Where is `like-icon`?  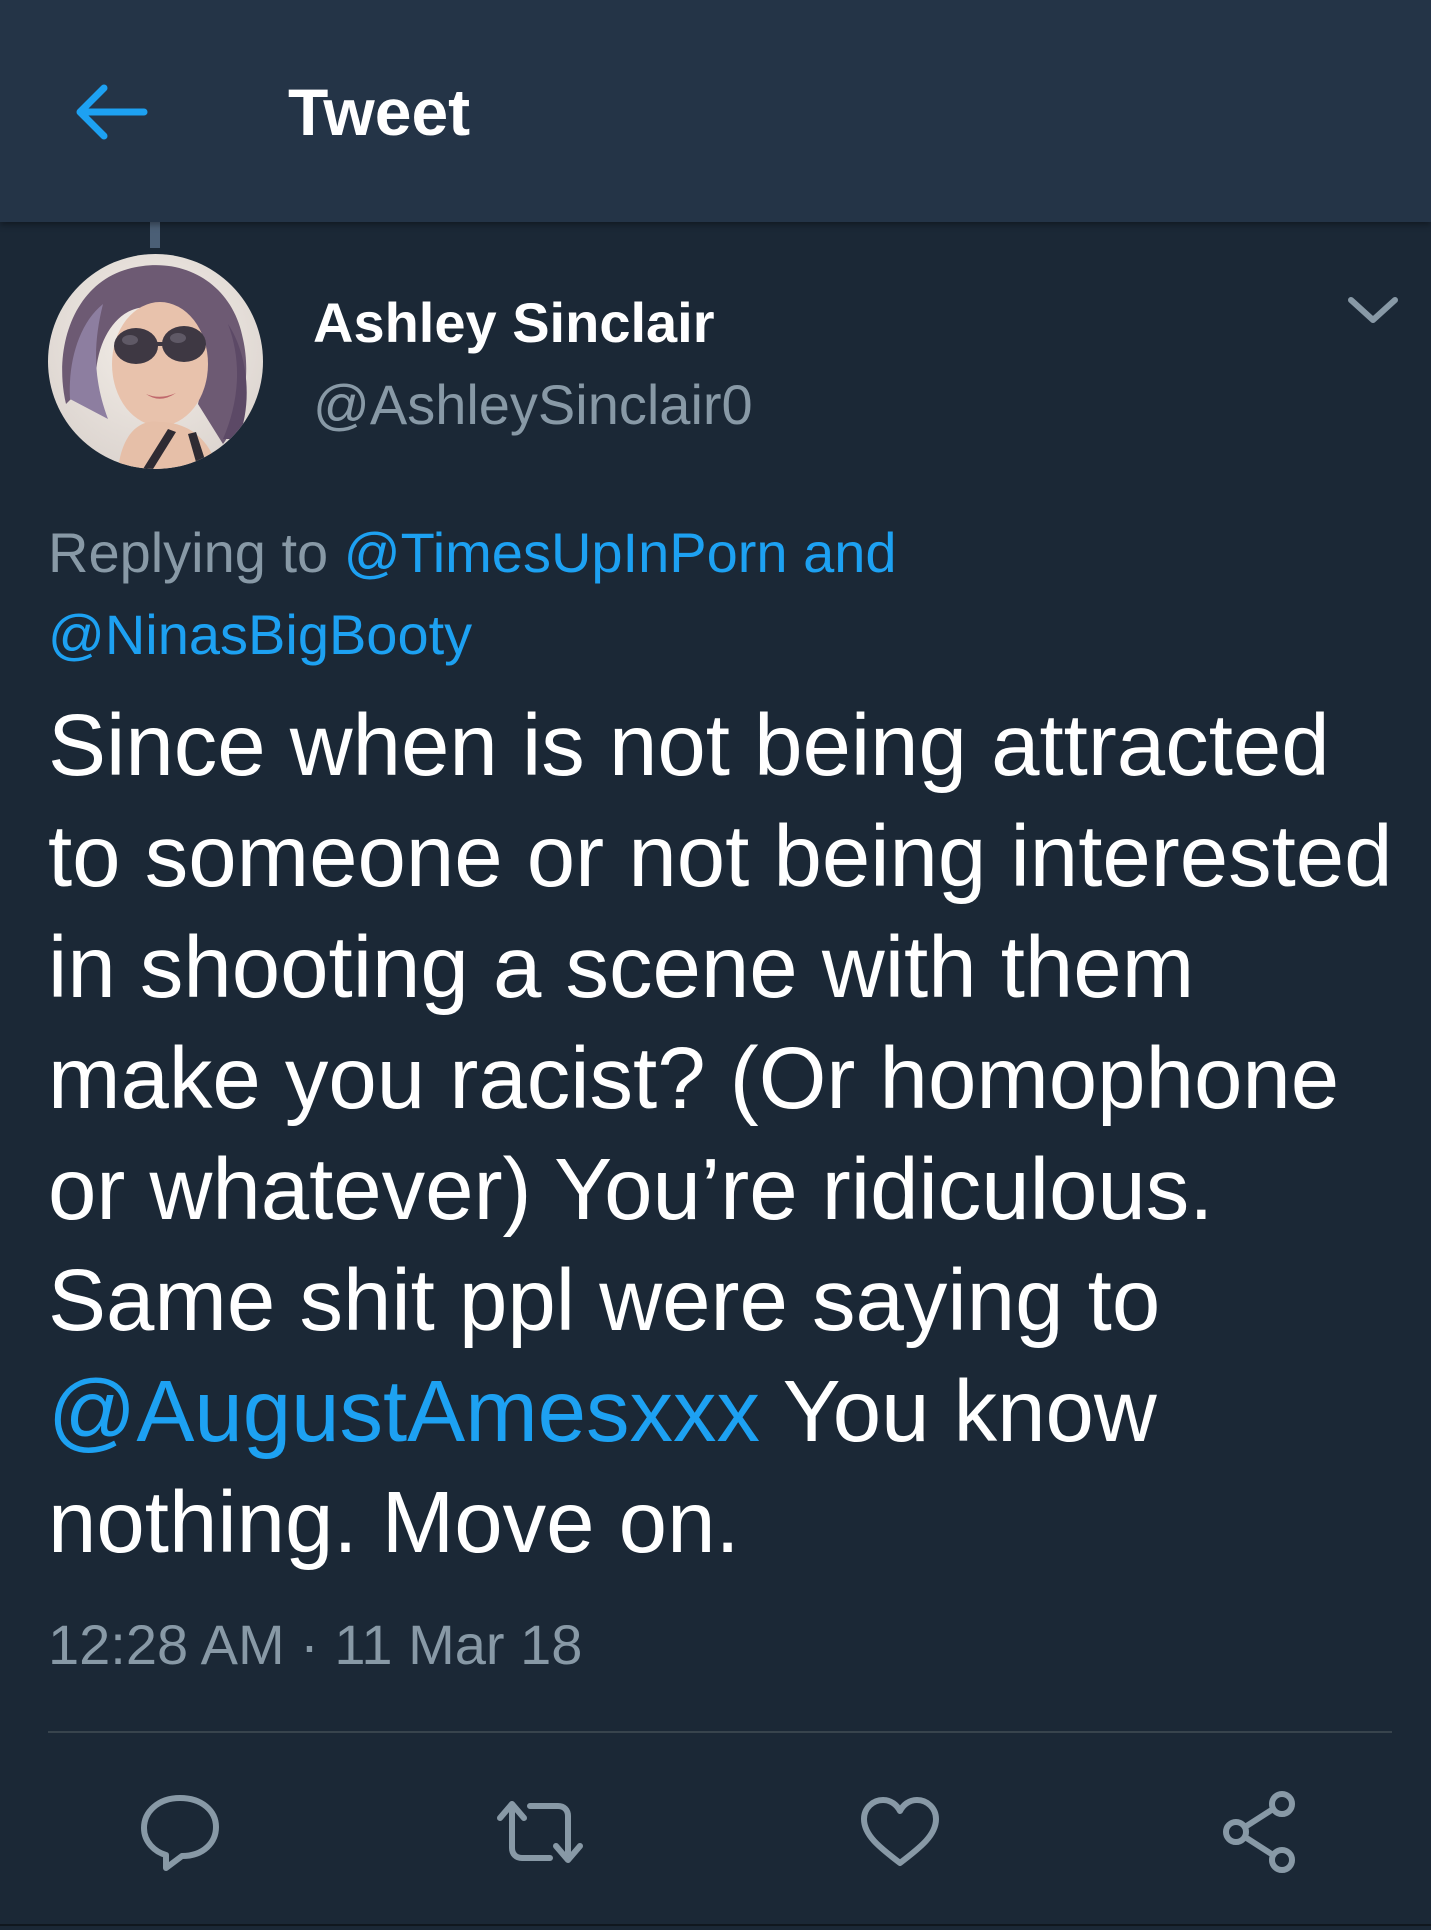 like-icon is located at coordinates (900, 1831).